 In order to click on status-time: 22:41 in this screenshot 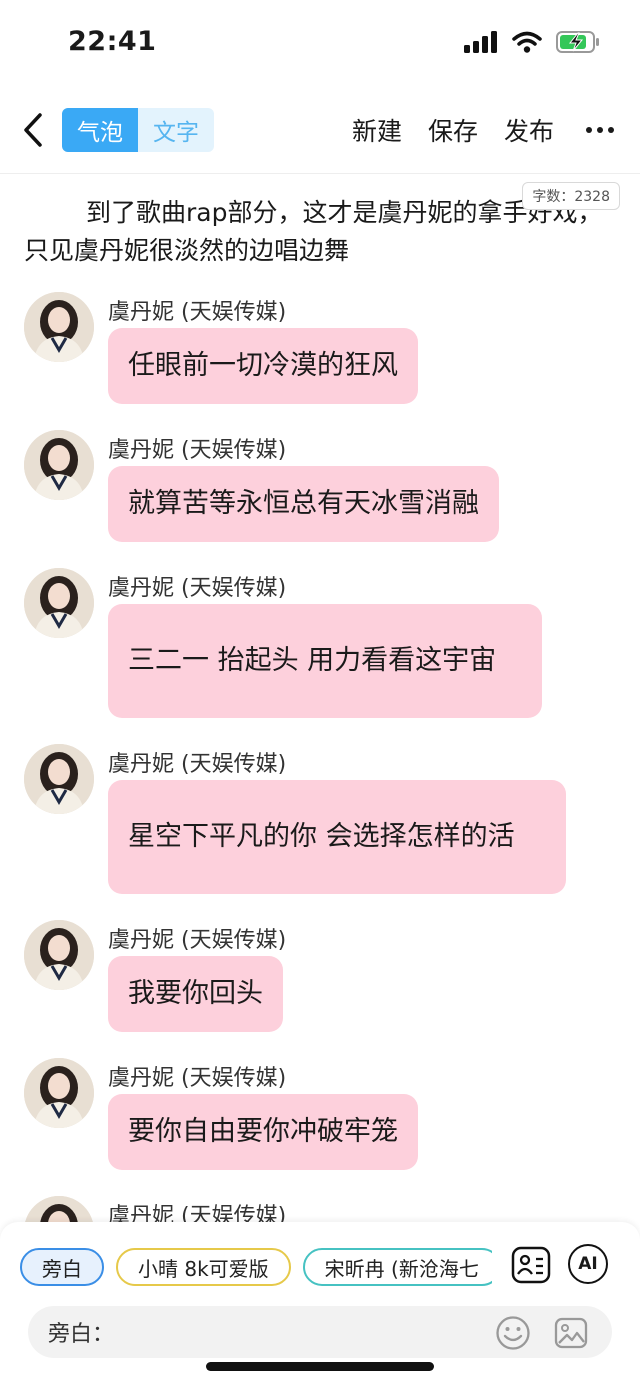, I will do `click(112, 41)`.